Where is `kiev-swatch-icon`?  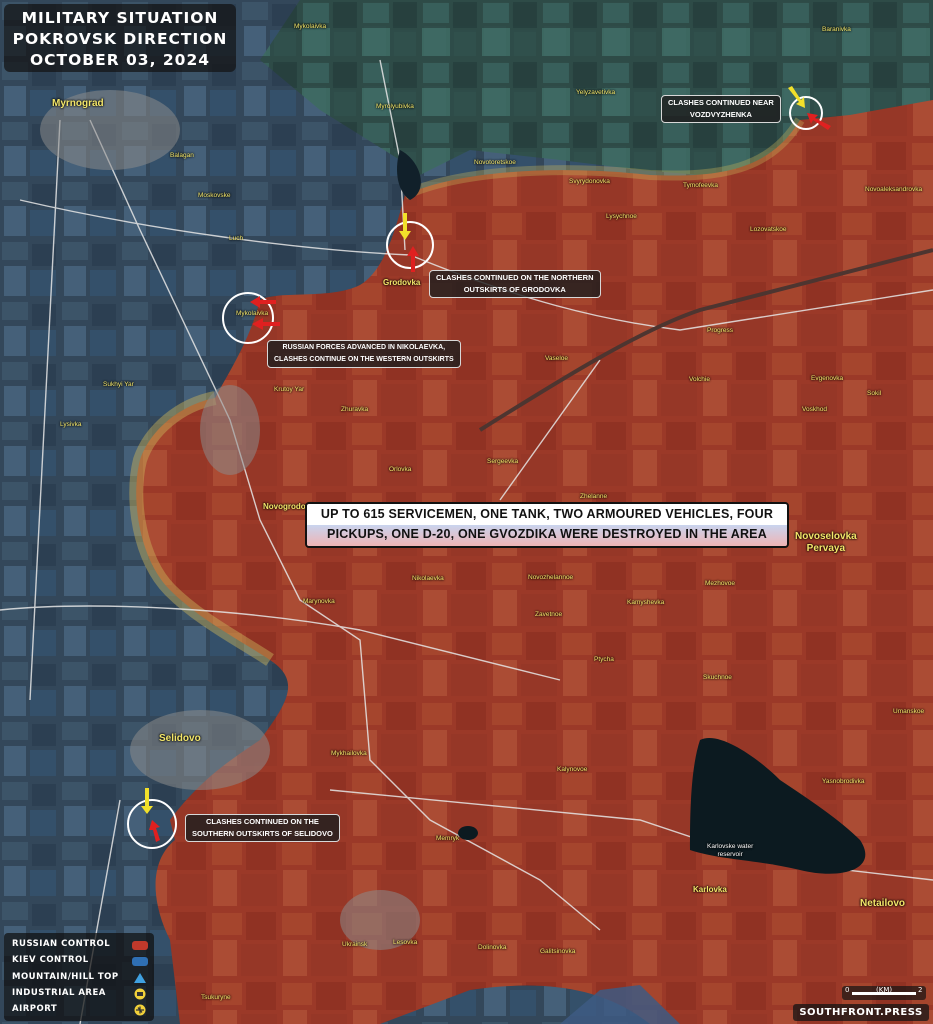 kiev-swatch-icon is located at coordinates (140, 961).